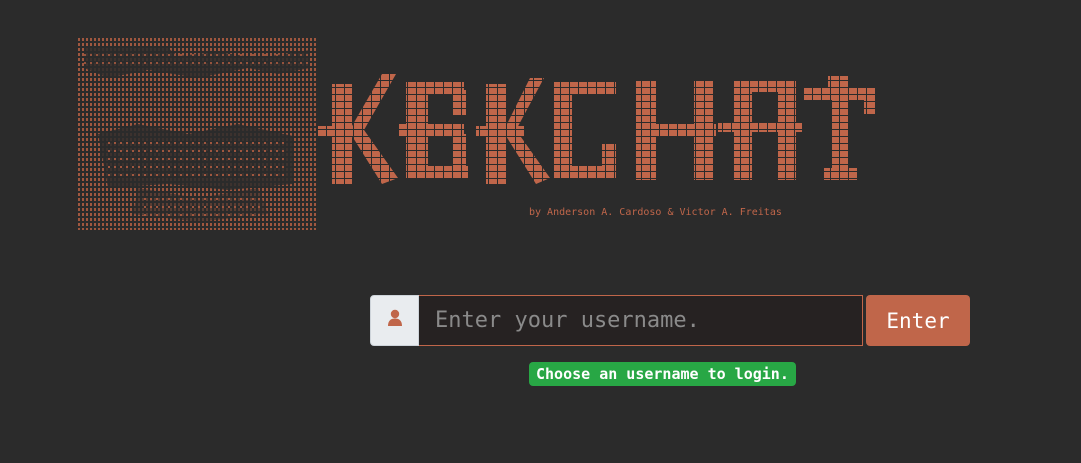  What do you see at coordinates (641, 320) in the screenshot?
I see `username-input` at bounding box center [641, 320].